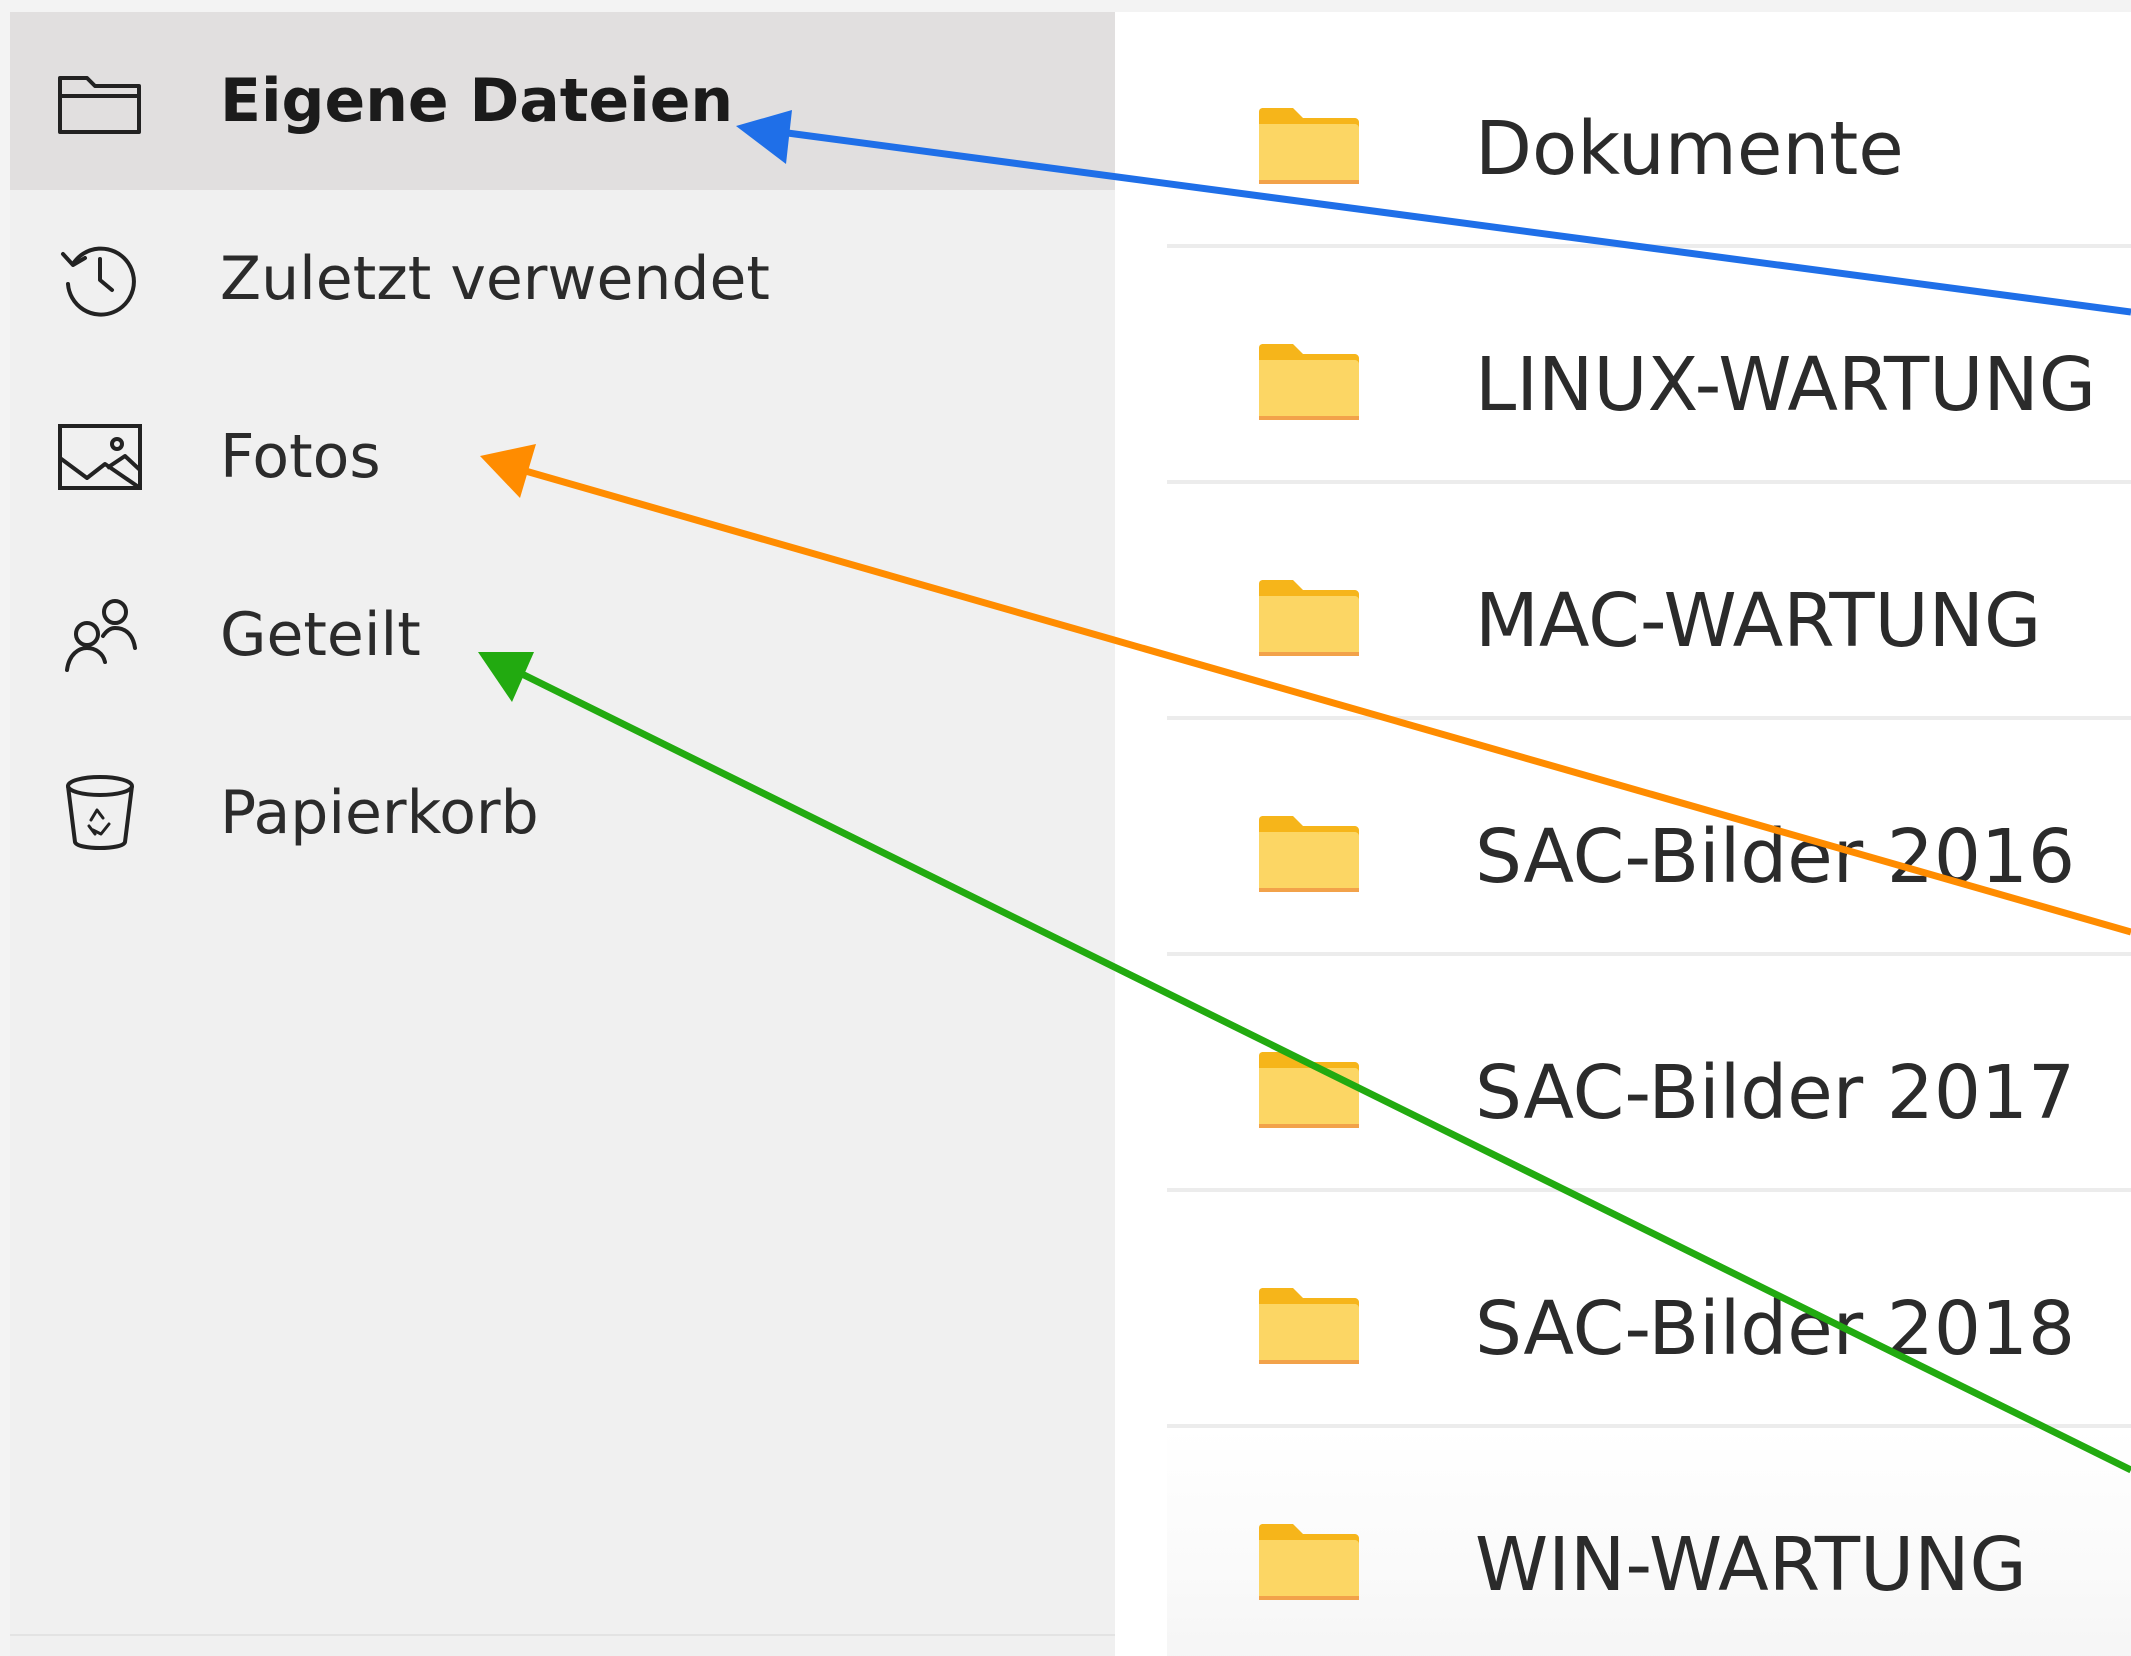 Image resolution: width=2131 pixels, height=1656 pixels. I want to click on file-name: Dokumente, so click(1689, 149).